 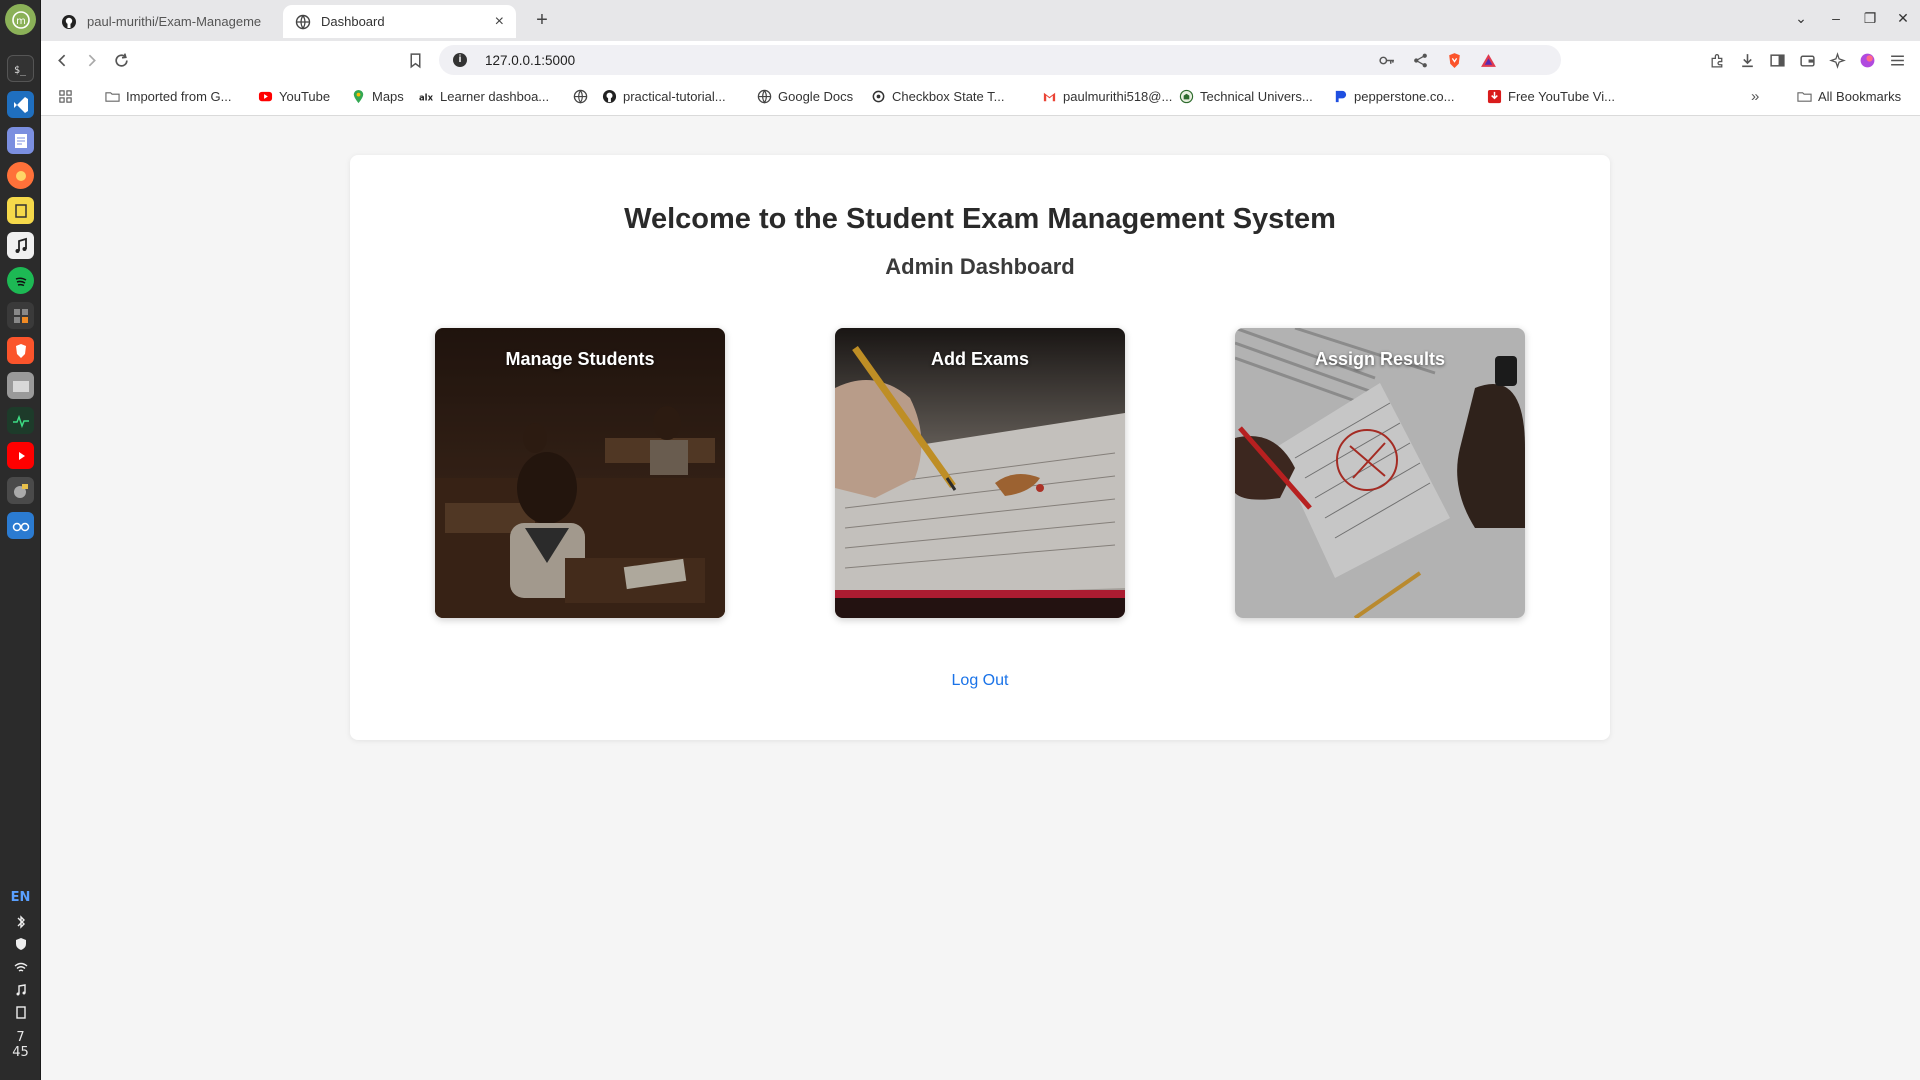 I want to click on password-key-icon, so click(x=1386, y=60).